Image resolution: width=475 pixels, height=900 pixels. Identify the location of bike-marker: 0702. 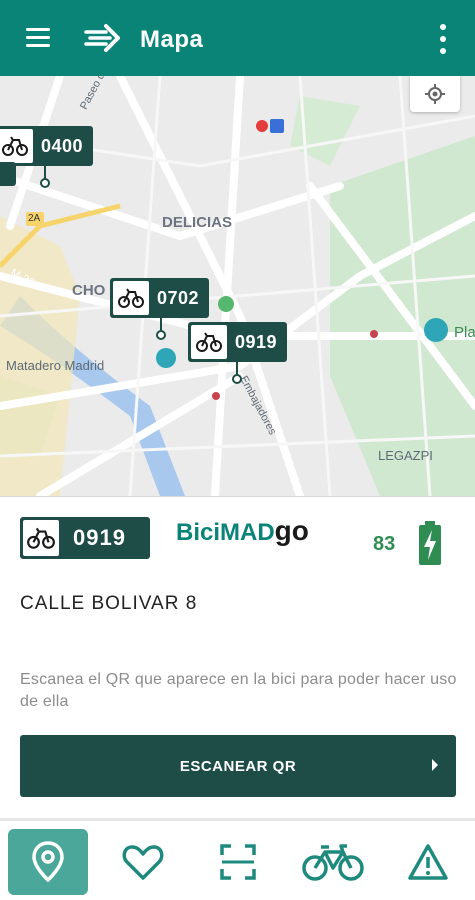
(160, 309).